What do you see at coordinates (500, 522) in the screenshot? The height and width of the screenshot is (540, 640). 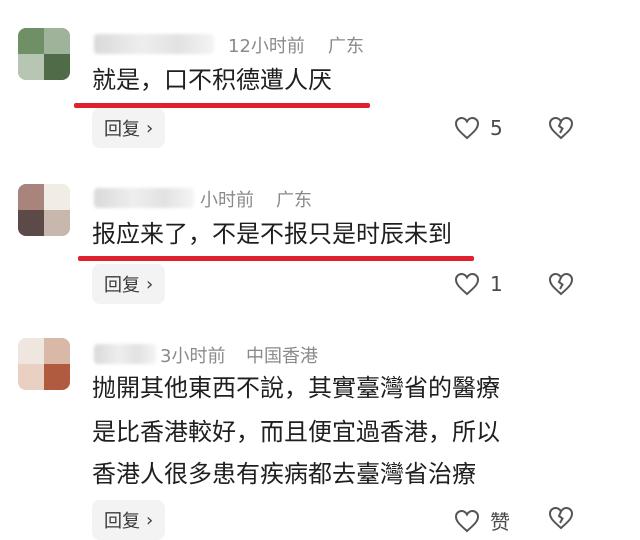 I see `like-count: 赞` at bounding box center [500, 522].